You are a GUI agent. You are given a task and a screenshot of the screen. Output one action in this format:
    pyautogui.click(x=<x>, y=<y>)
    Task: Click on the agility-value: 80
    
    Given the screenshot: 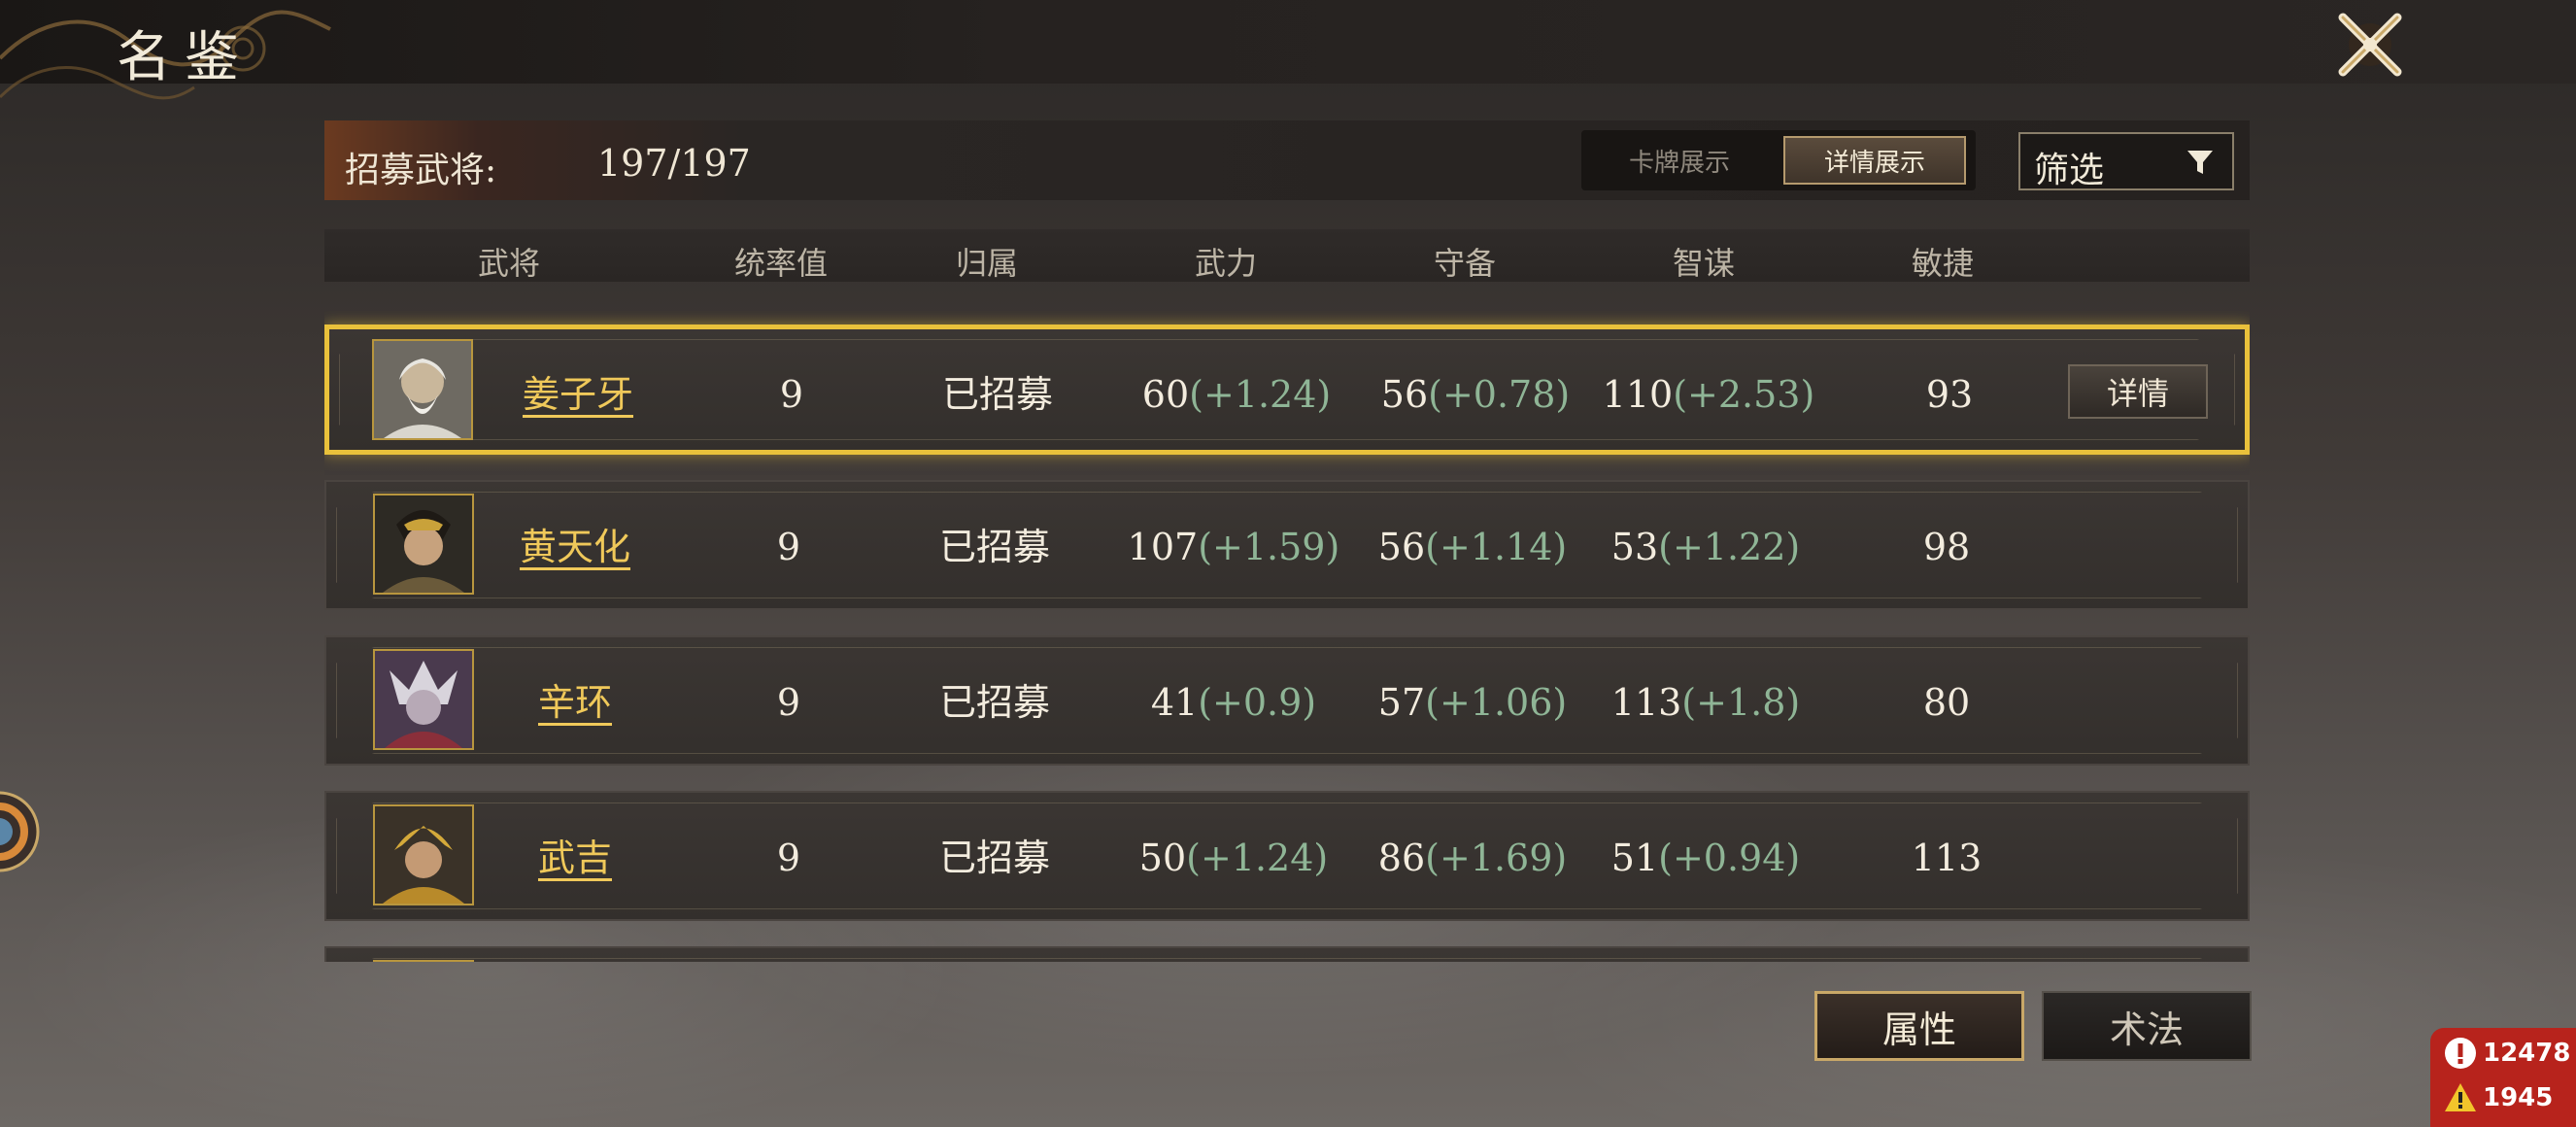 What is the action you would take?
    pyautogui.click(x=1946, y=702)
    